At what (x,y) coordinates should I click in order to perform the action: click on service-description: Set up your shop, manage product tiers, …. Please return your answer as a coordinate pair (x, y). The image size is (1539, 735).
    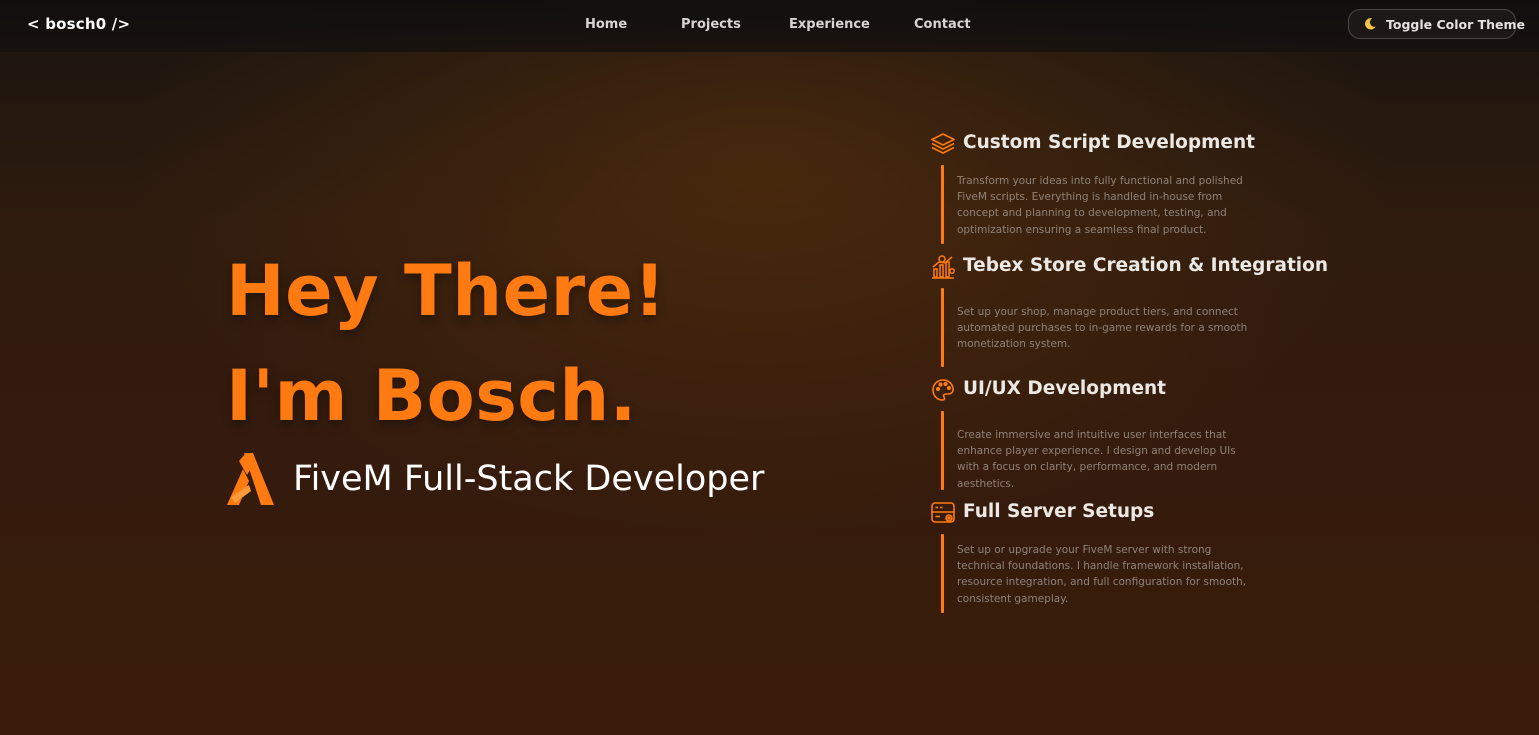
    Looking at the image, I should click on (1102, 328).